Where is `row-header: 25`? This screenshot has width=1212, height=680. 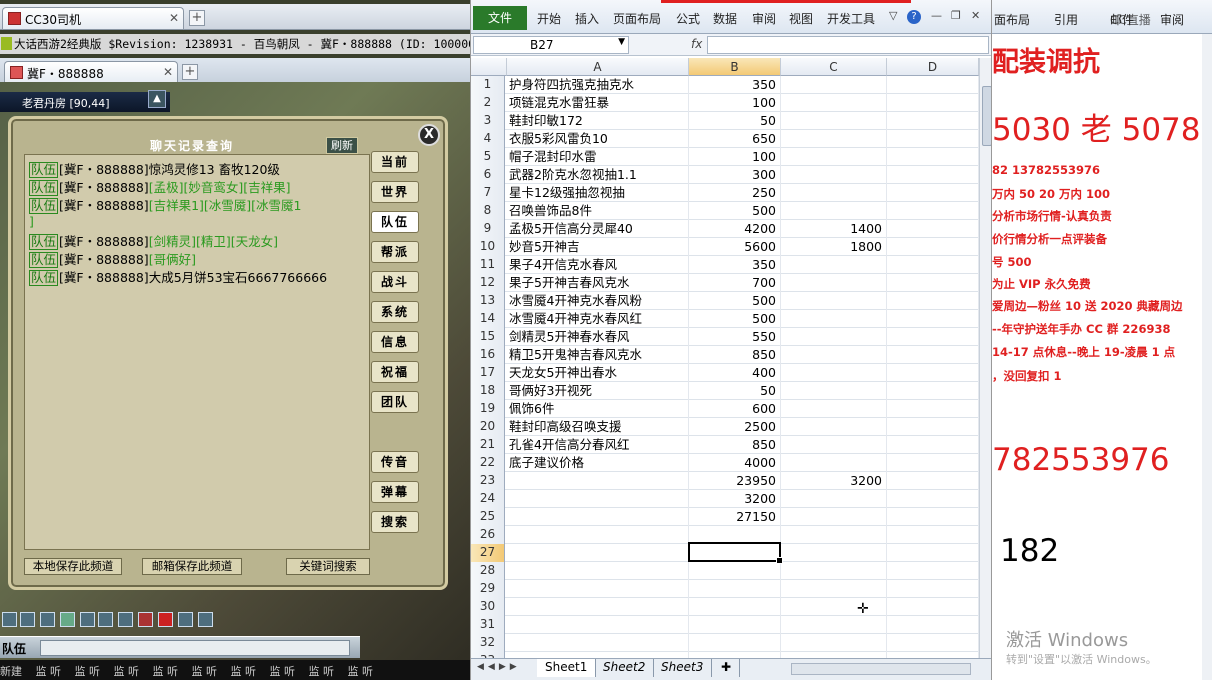
row-header: 25 is located at coordinates (488, 517).